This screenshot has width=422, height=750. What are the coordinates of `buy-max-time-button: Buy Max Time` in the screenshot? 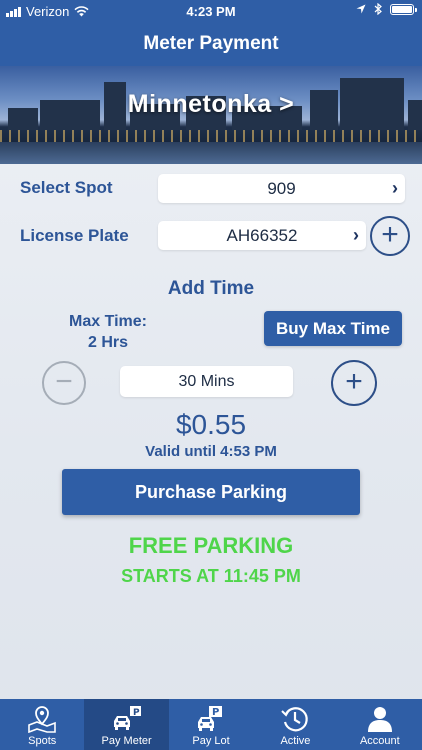 It's located at (333, 328).